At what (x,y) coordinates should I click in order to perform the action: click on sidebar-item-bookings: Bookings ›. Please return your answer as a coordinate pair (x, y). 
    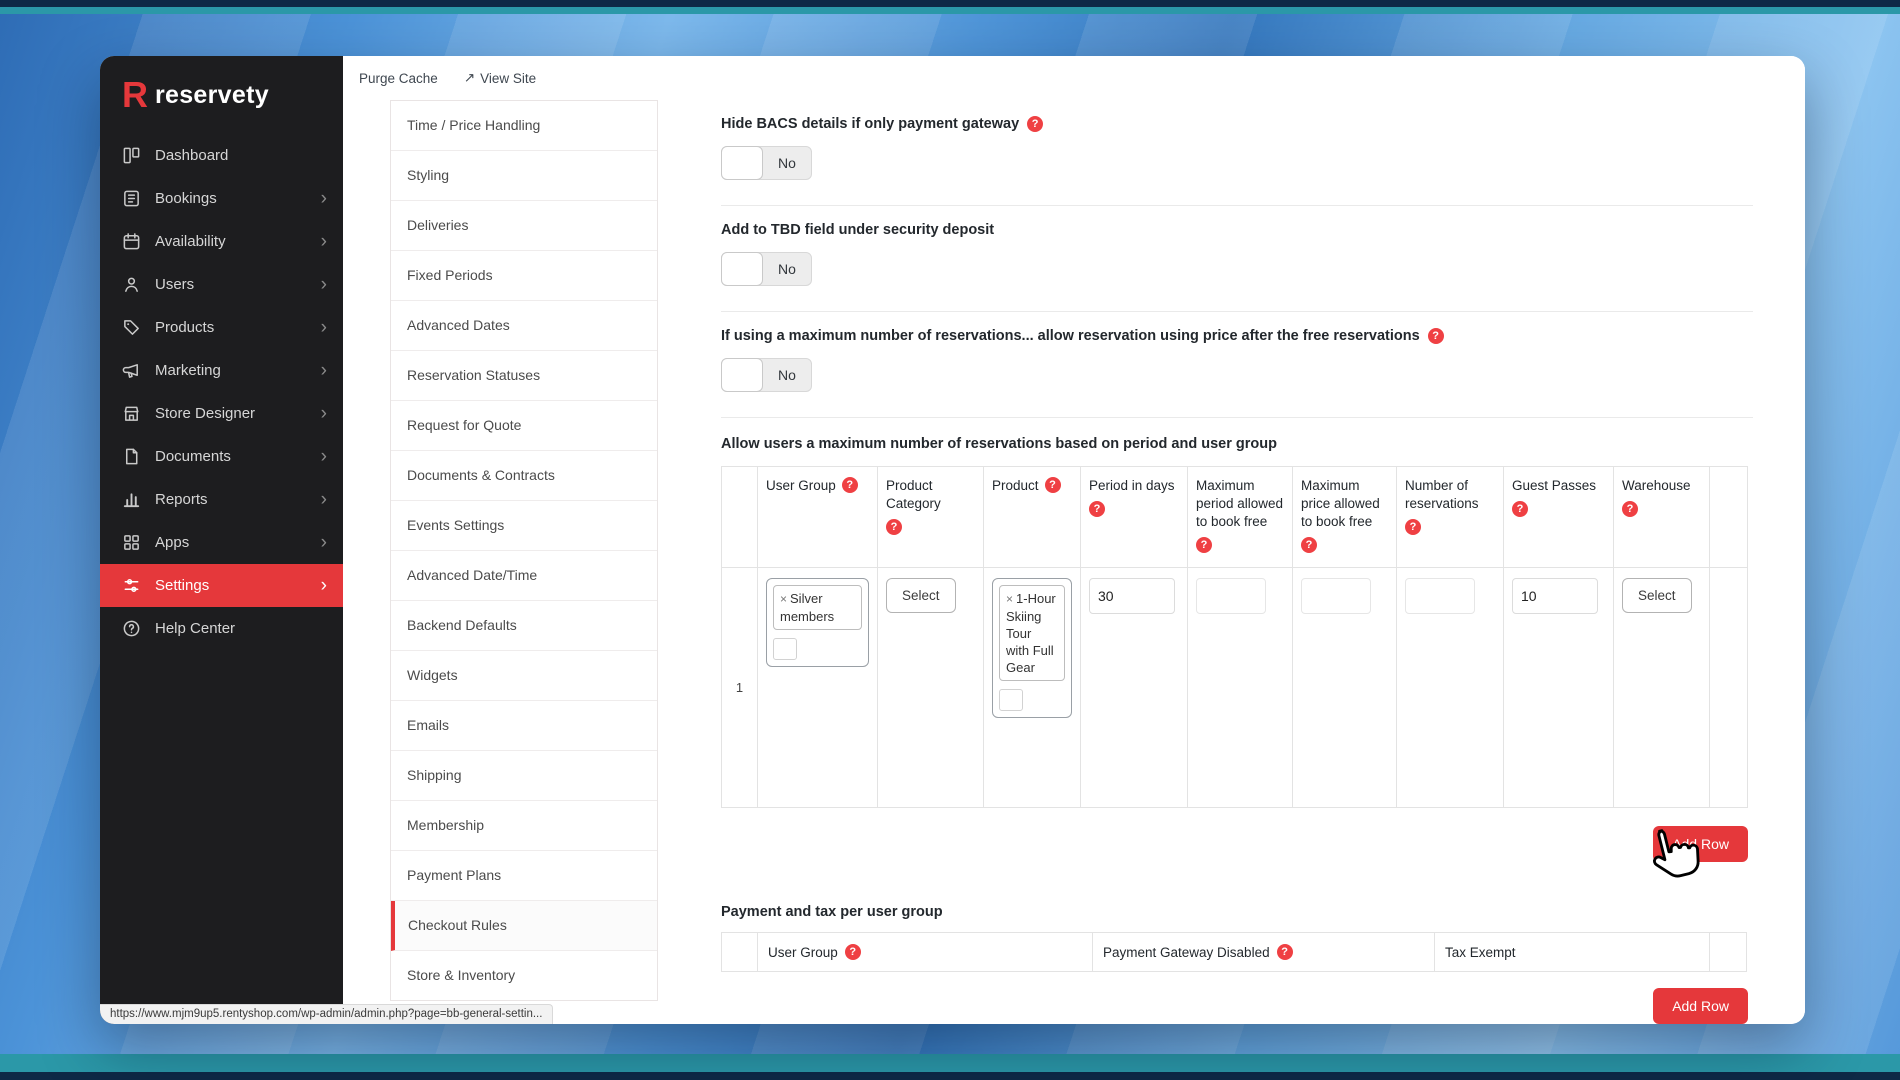
    Looking at the image, I should click on (221, 198).